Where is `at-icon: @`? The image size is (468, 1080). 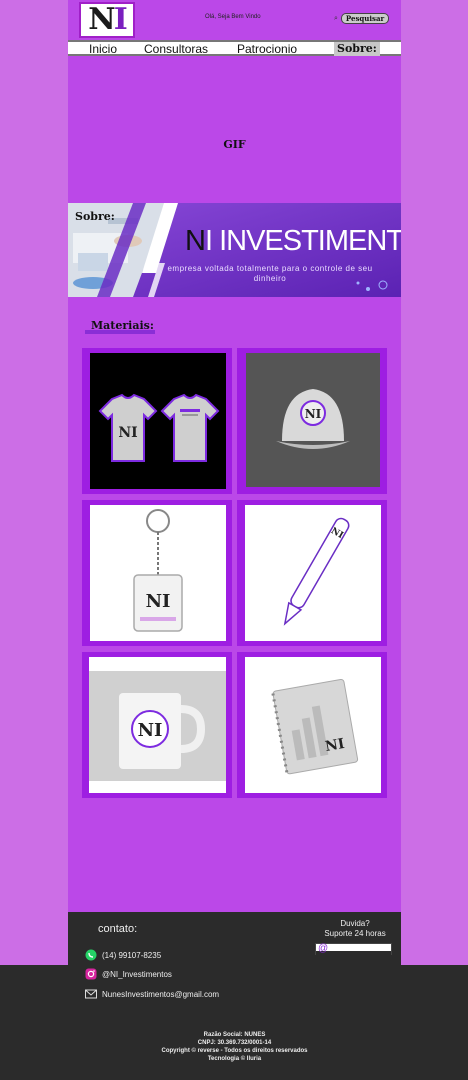
at-icon: @ is located at coordinates (323, 948).